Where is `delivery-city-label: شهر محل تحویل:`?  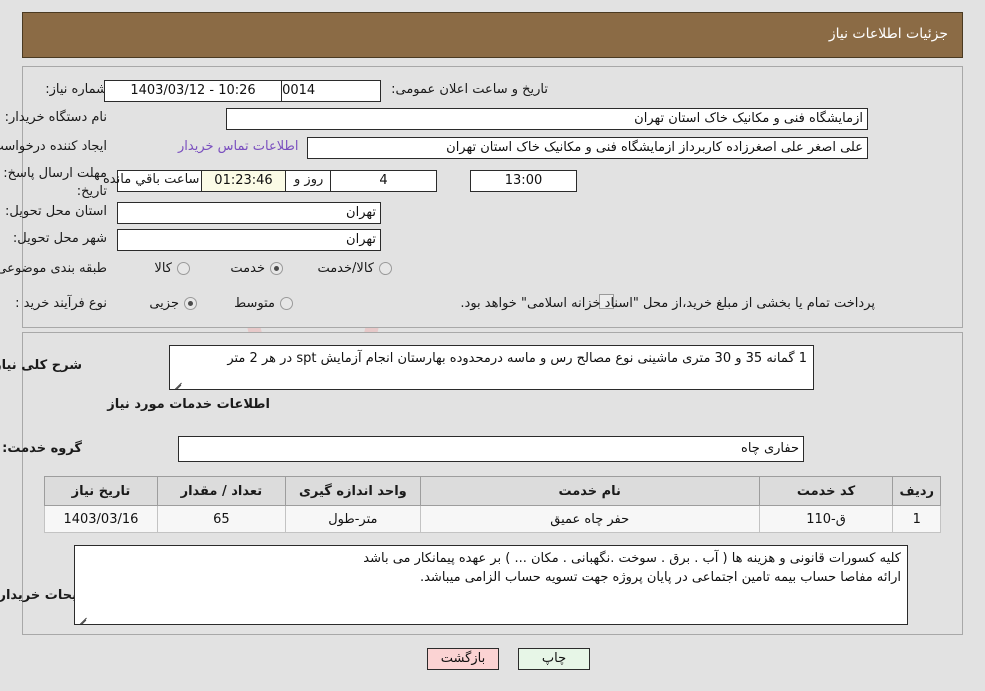 delivery-city-label: شهر محل تحویل: is located at coordinates (59, 238).